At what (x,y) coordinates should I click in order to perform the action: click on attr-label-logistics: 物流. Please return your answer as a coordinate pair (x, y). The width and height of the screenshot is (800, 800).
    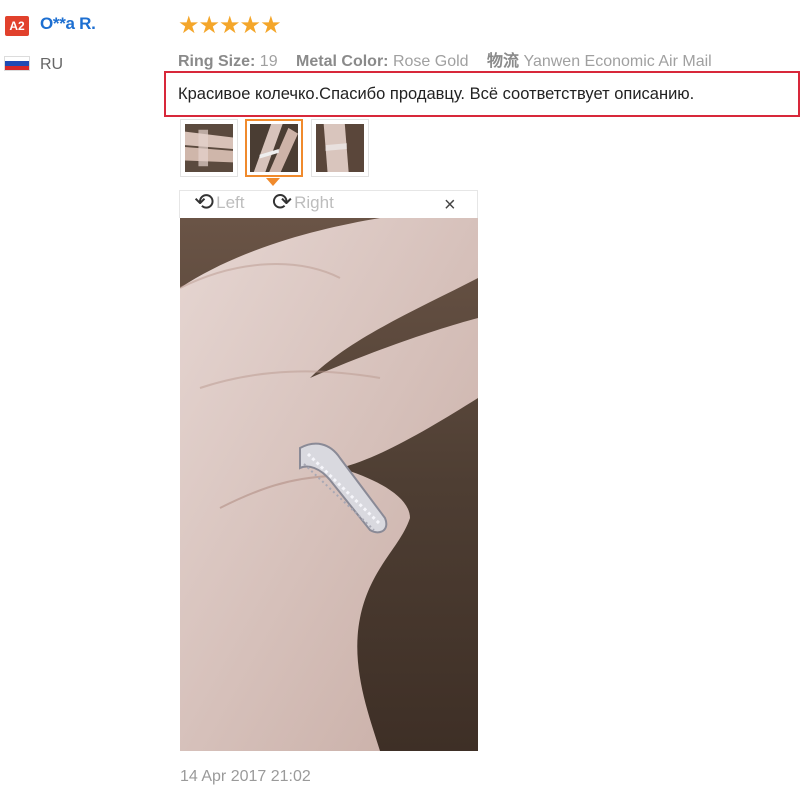
    Looking at the image, I should click on (503, 61).